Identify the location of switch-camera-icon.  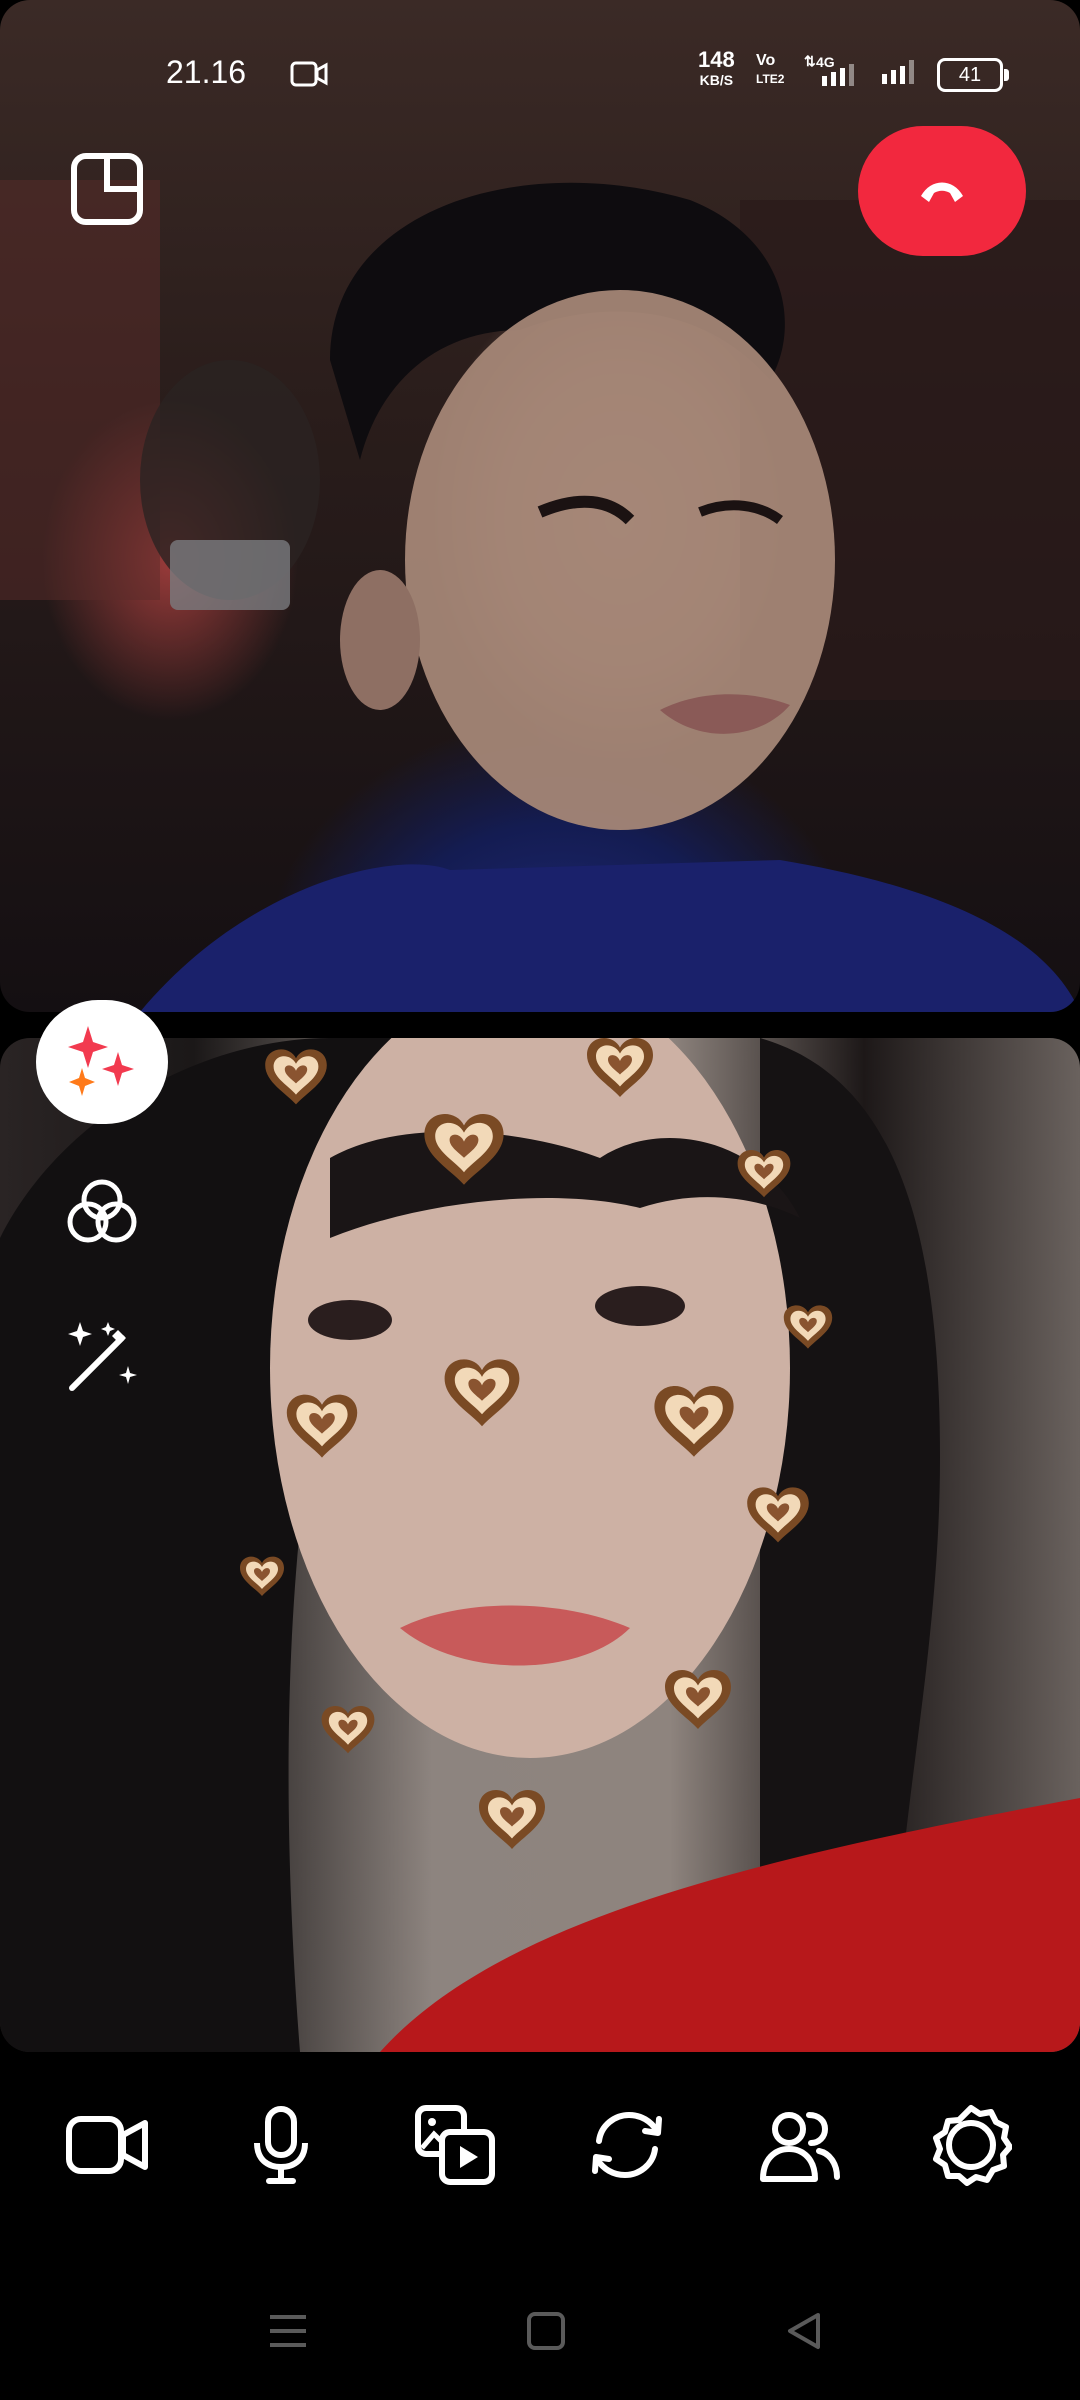
(627, 2145).